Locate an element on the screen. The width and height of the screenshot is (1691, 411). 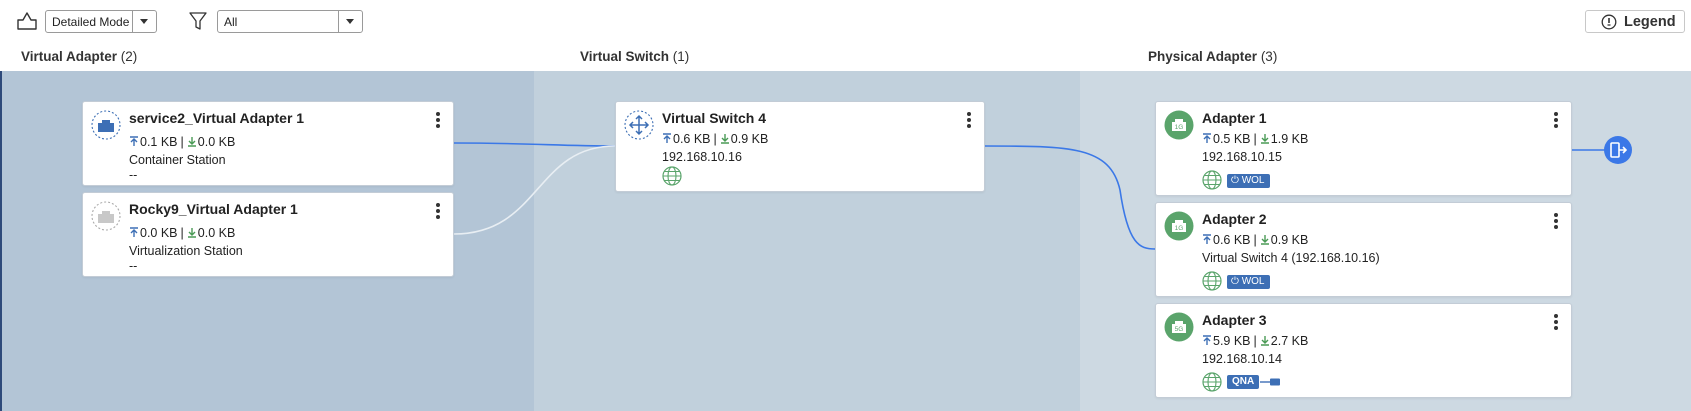
upload-value: 0.1 KB is located at coordinates (159, 142).